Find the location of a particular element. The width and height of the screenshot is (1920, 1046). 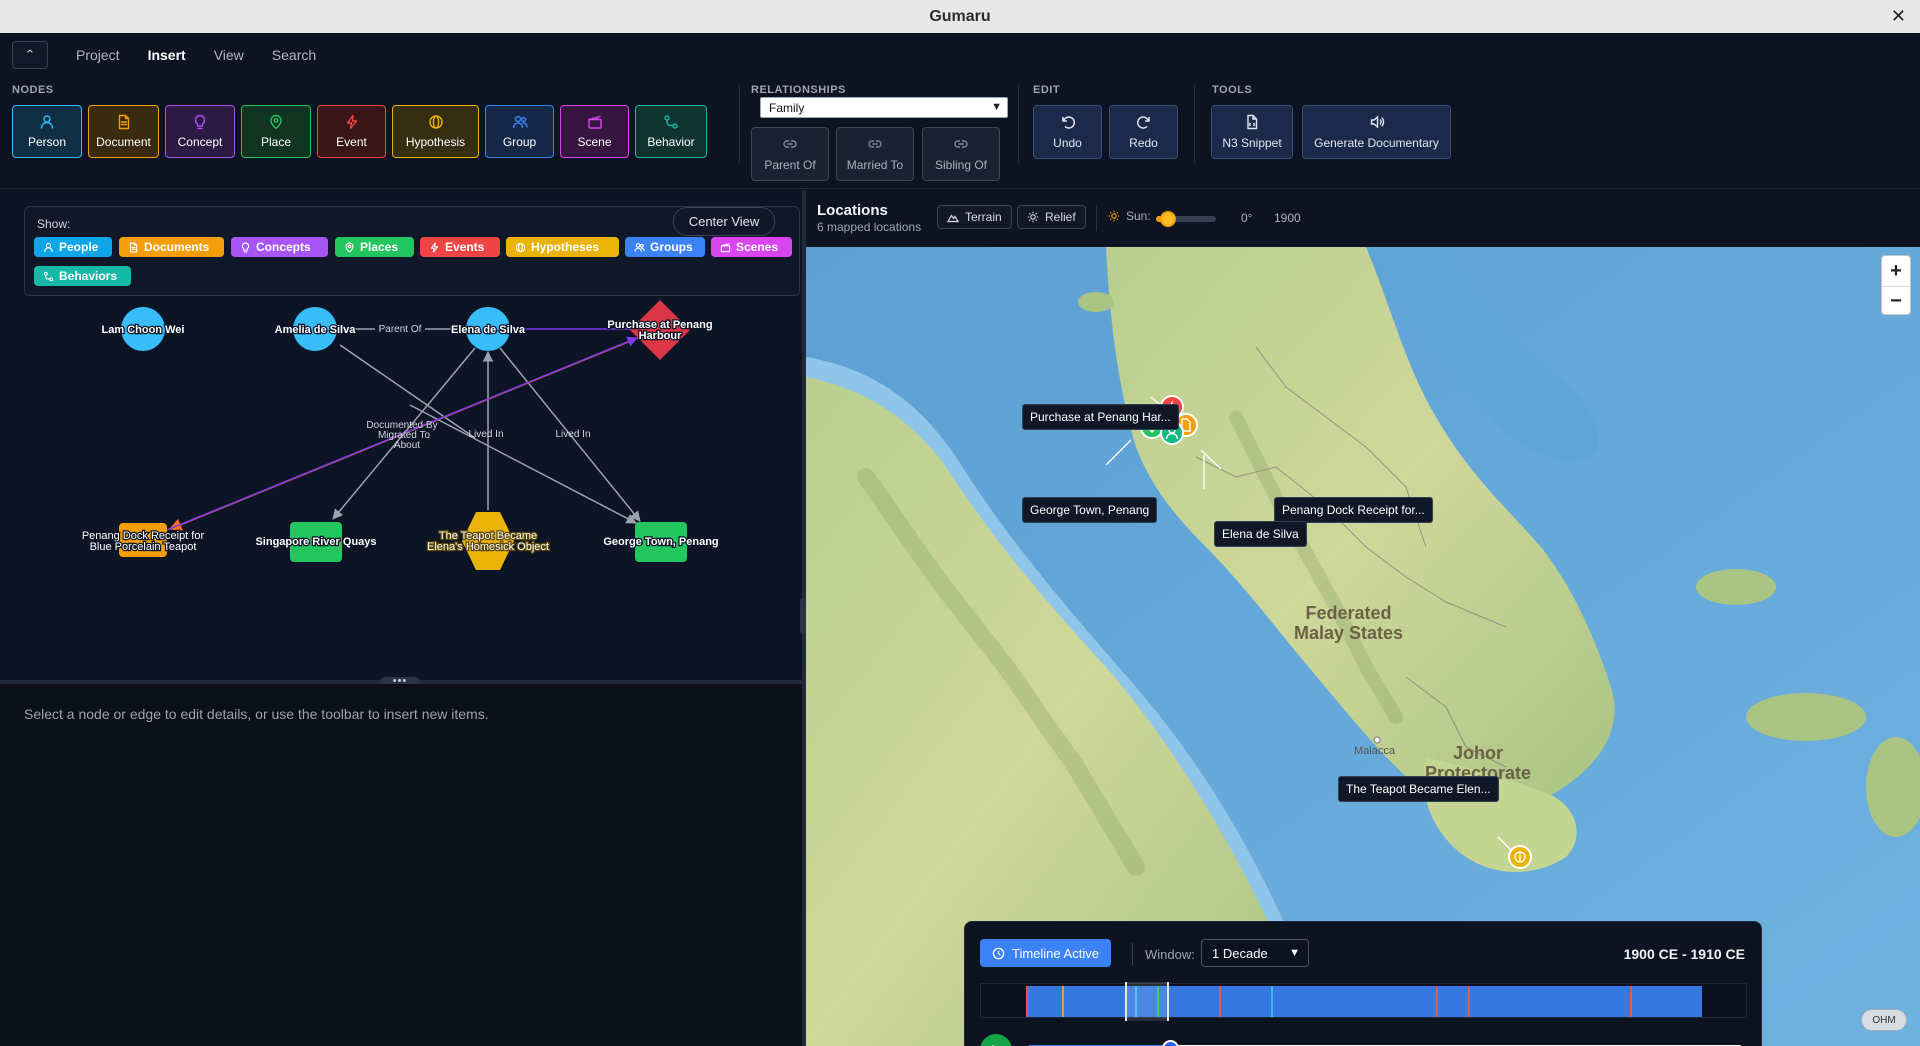

timeline-slider-knob is located at coordinates (1171, 1043).